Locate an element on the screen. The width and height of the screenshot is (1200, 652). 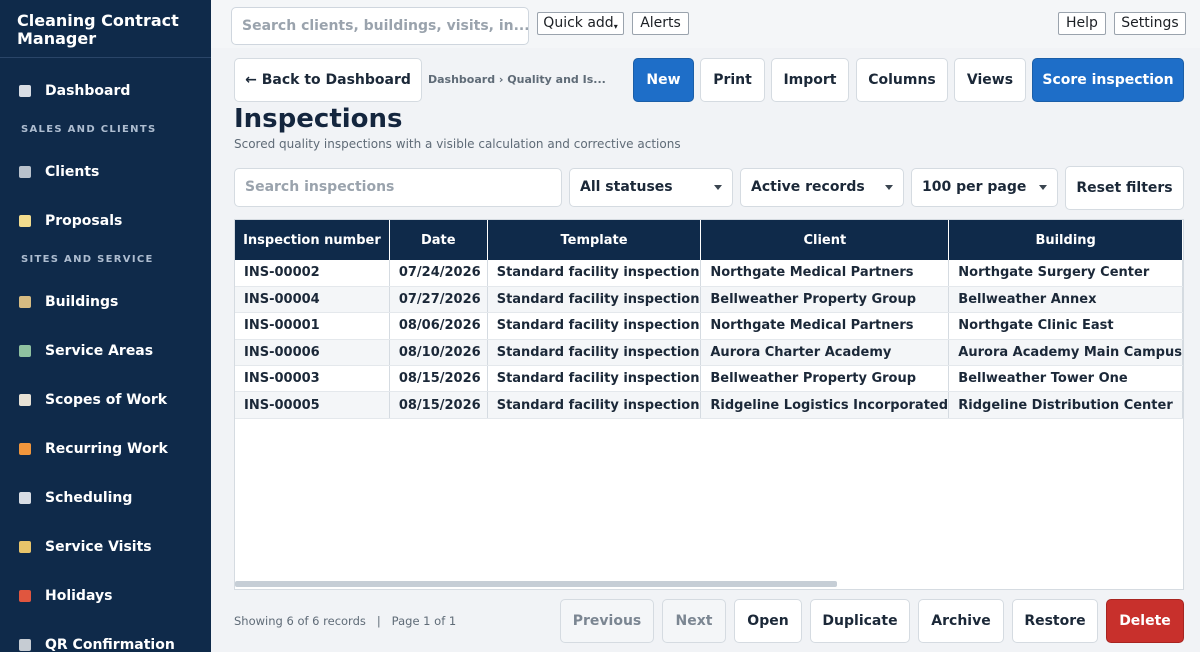
record-count-status: Showing 6 of 6 records | Page 1 of 1 is located at coordinates (345, 621).